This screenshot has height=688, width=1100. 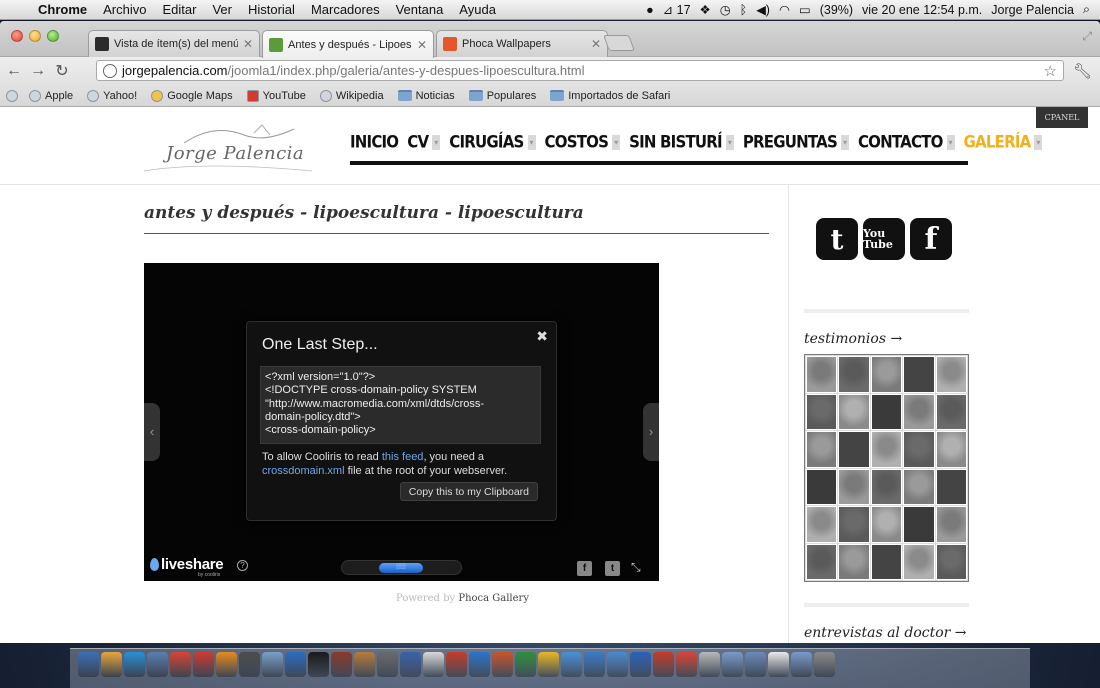 What do you see at coordinates (222, 9) in the screenshot?
I see `menu-ver: Ver` at bounding box center [222, 9].